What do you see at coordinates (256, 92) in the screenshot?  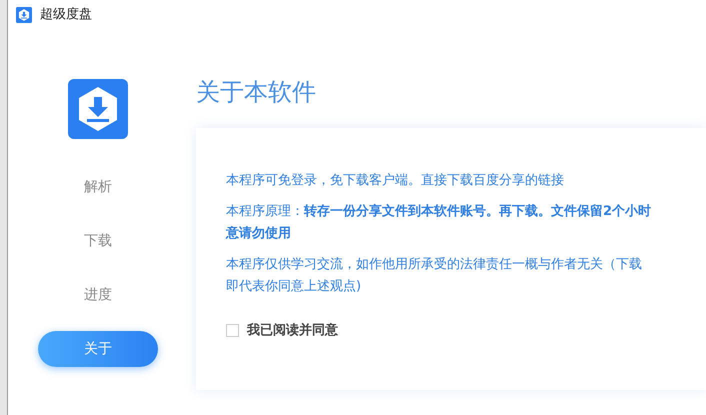 I see `page-title: 关于本软件` at bounding box center [256, 92].